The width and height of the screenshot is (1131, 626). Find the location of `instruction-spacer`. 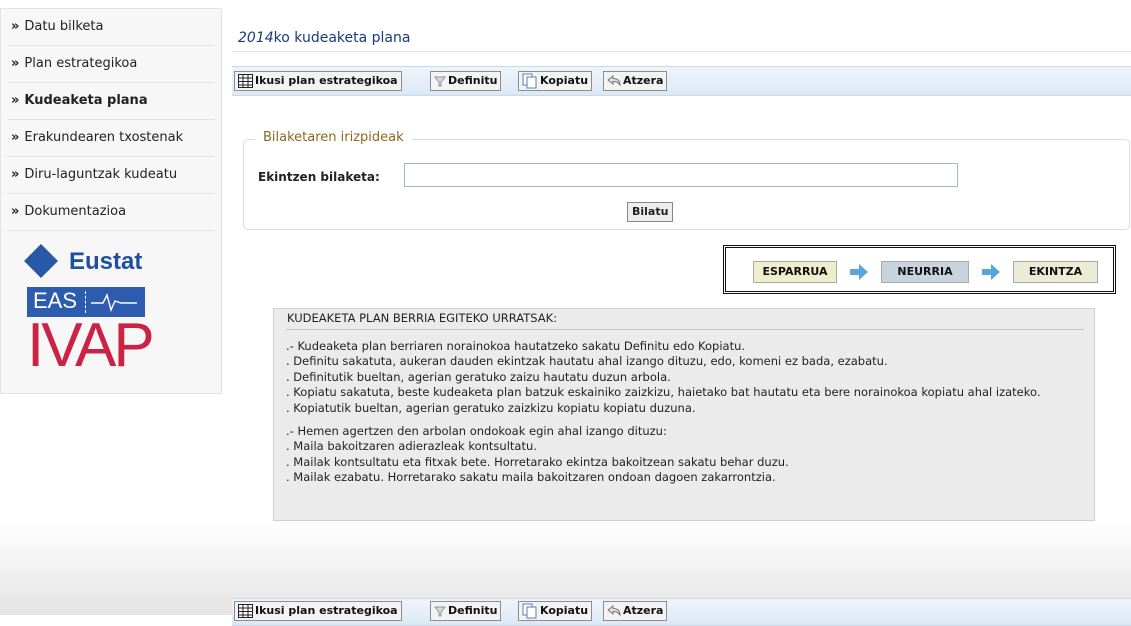

instruction-spacer is located at coordinates (685, 420).